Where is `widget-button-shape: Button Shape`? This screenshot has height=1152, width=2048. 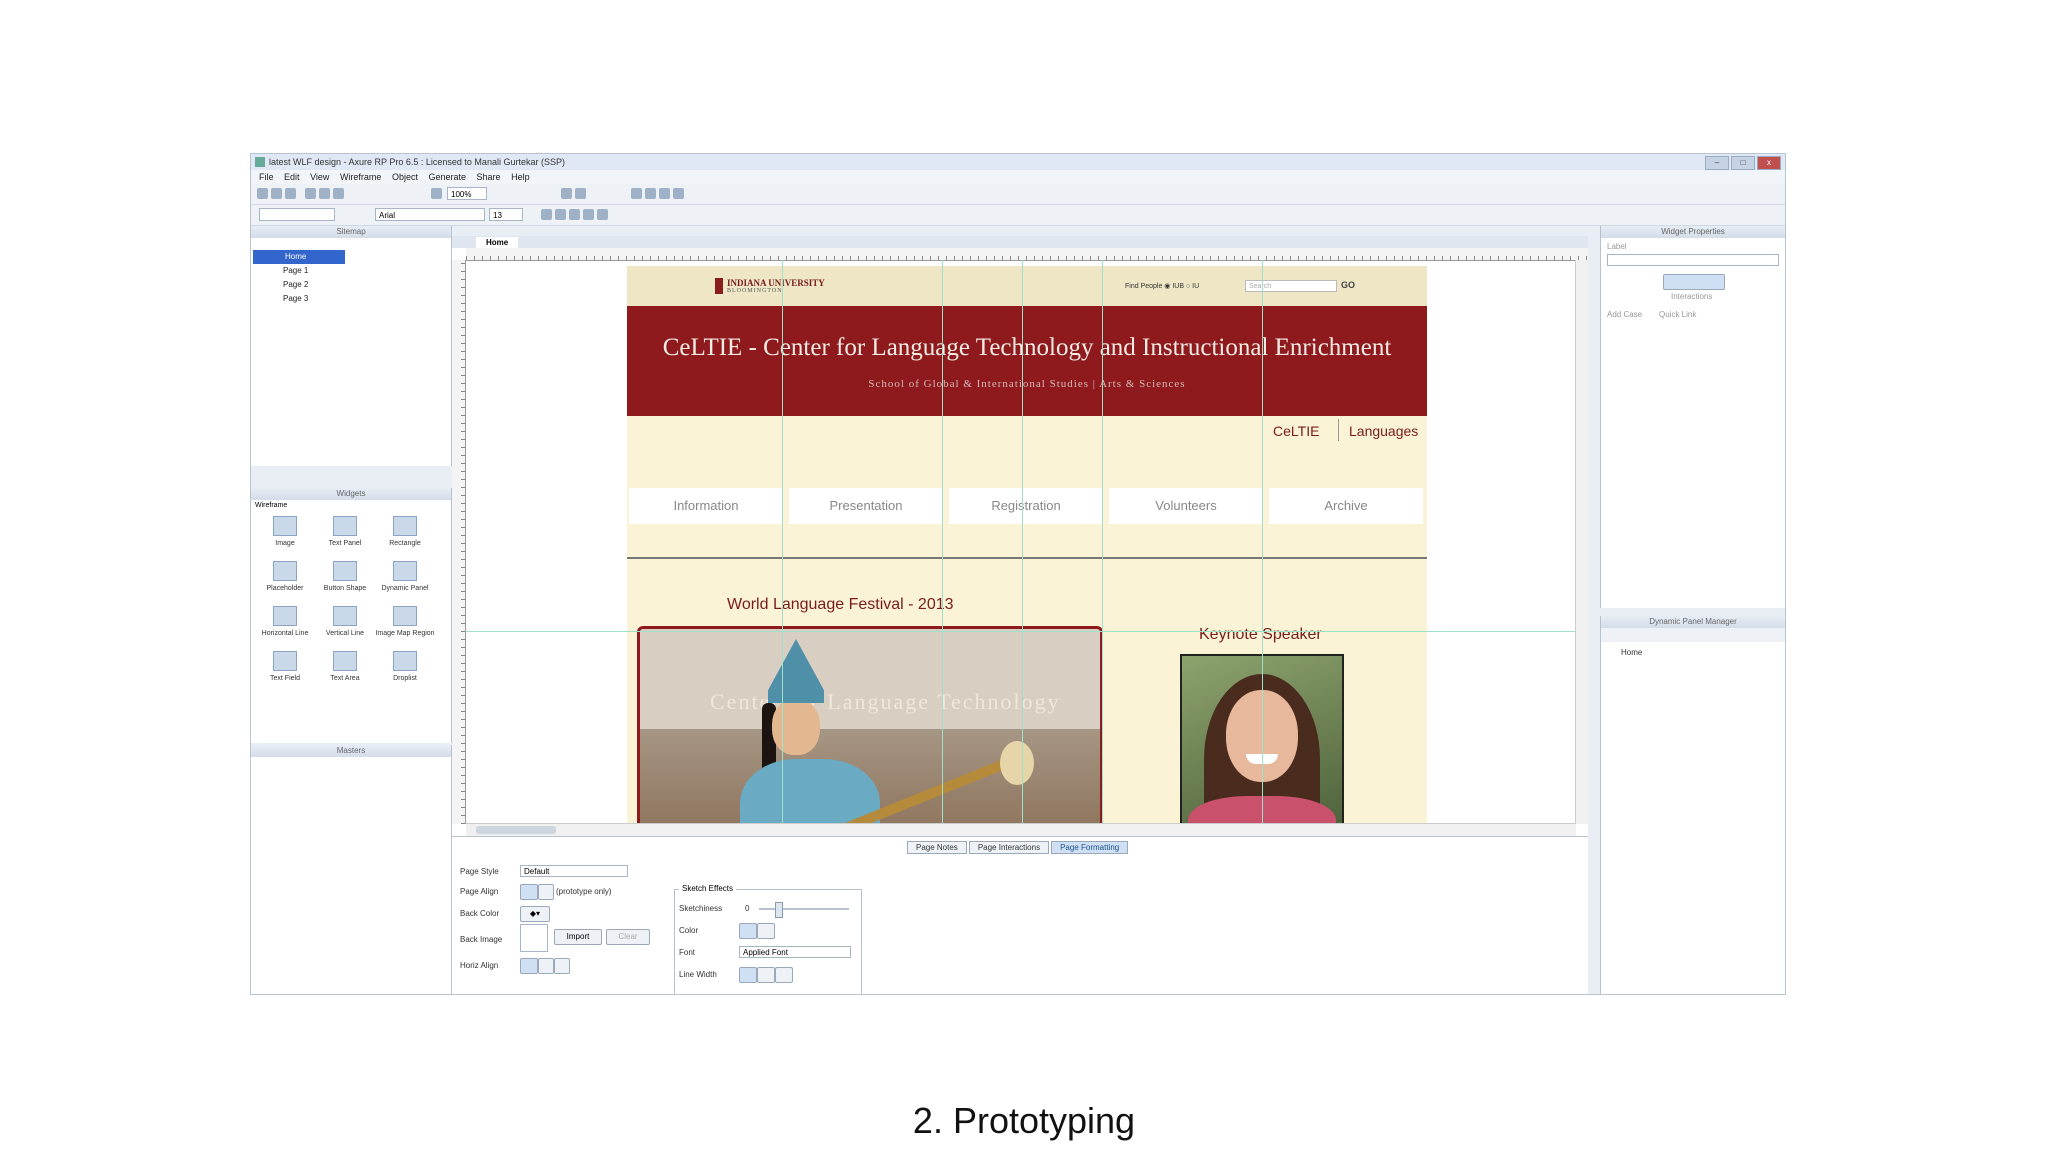 widget-button-shape: Button Shape is located at coordinates (345, 576).